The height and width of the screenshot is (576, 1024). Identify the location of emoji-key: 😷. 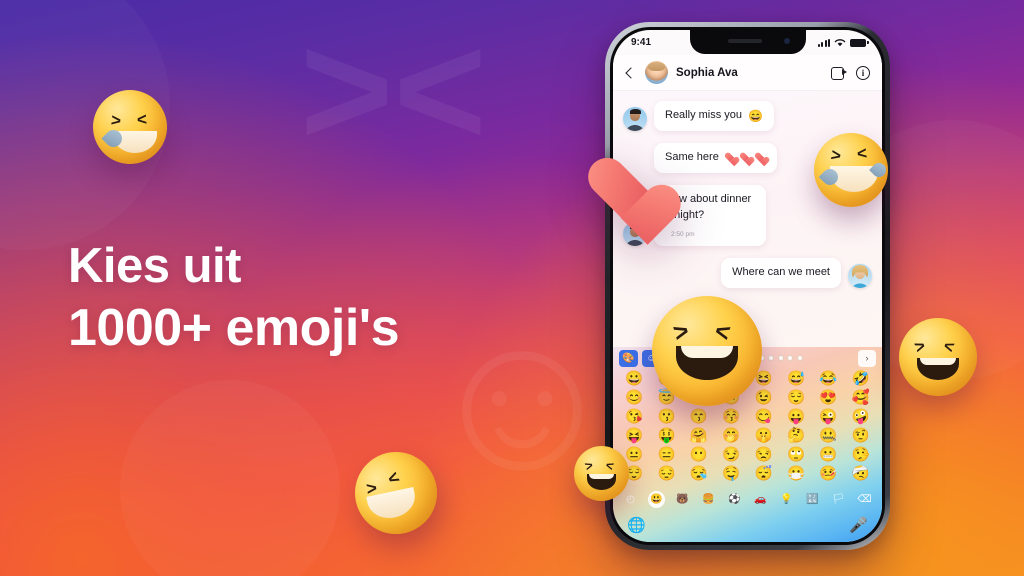
(796, 474).